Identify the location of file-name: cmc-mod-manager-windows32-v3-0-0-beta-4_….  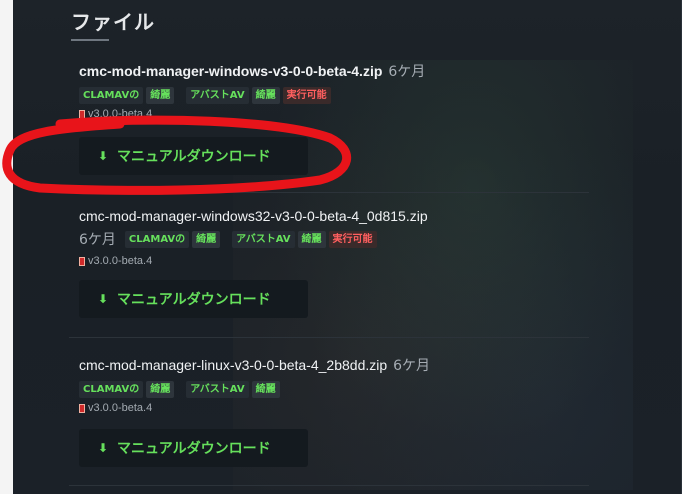
(253, 216).